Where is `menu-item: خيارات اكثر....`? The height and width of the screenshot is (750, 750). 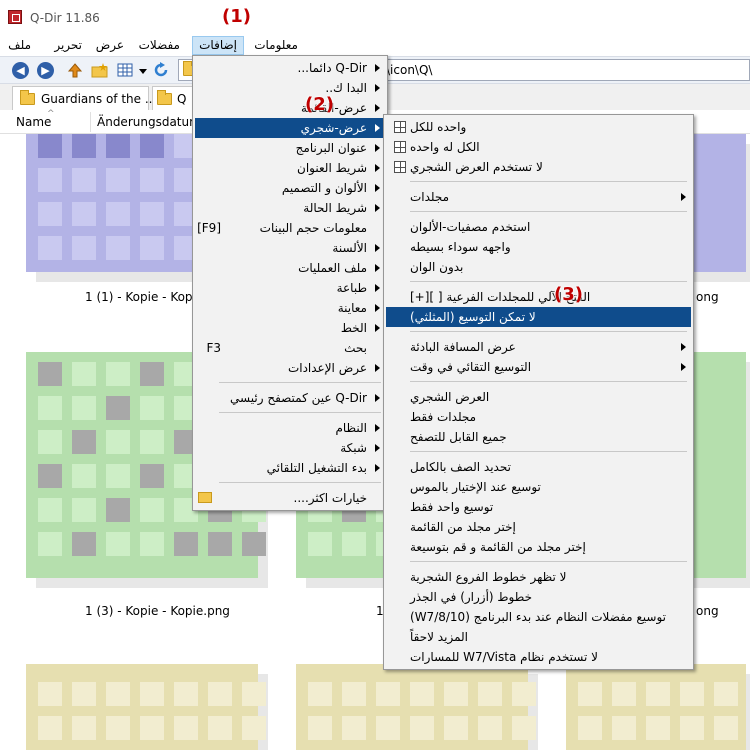
menu-item: خيارات اكثر.... is located at coordinates (290, 498).